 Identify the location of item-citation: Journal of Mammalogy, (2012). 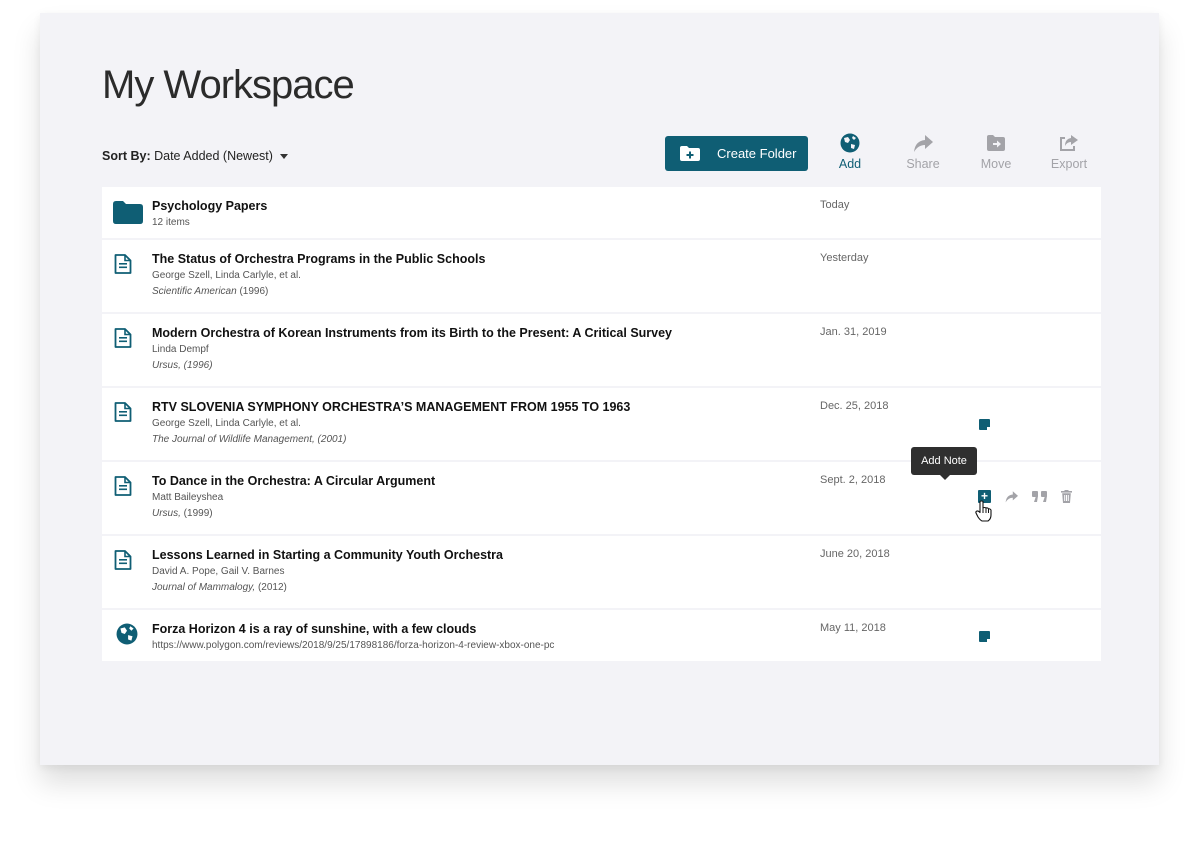
(219, 587).